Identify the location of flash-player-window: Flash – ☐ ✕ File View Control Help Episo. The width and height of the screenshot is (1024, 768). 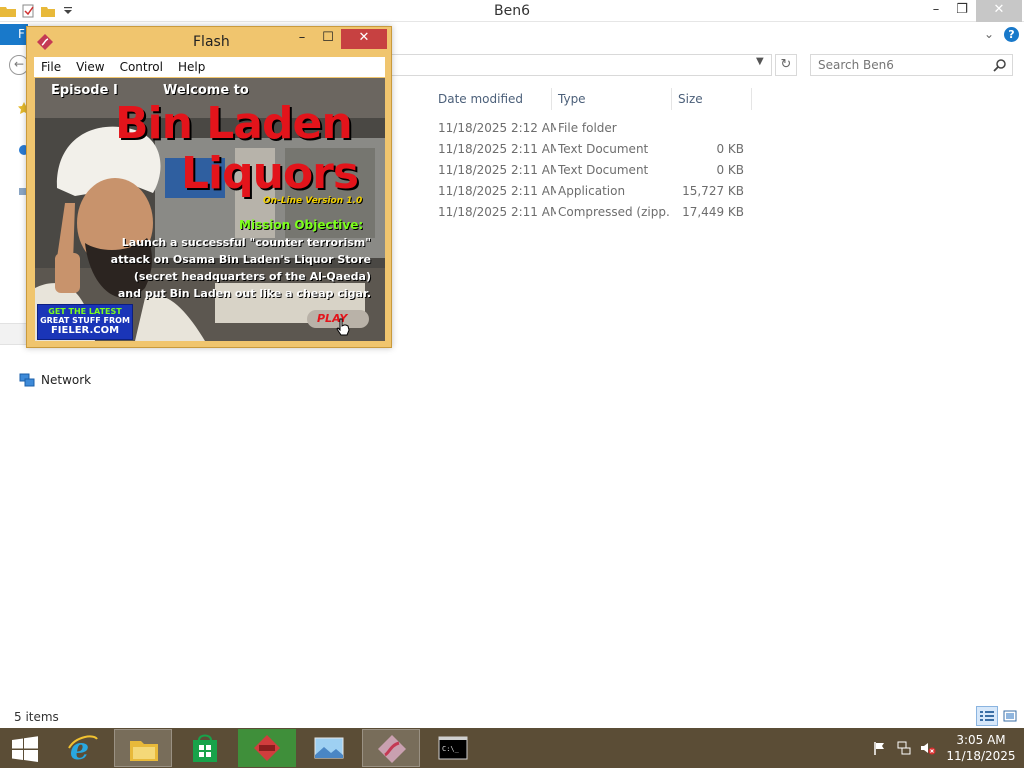
(209, 187).